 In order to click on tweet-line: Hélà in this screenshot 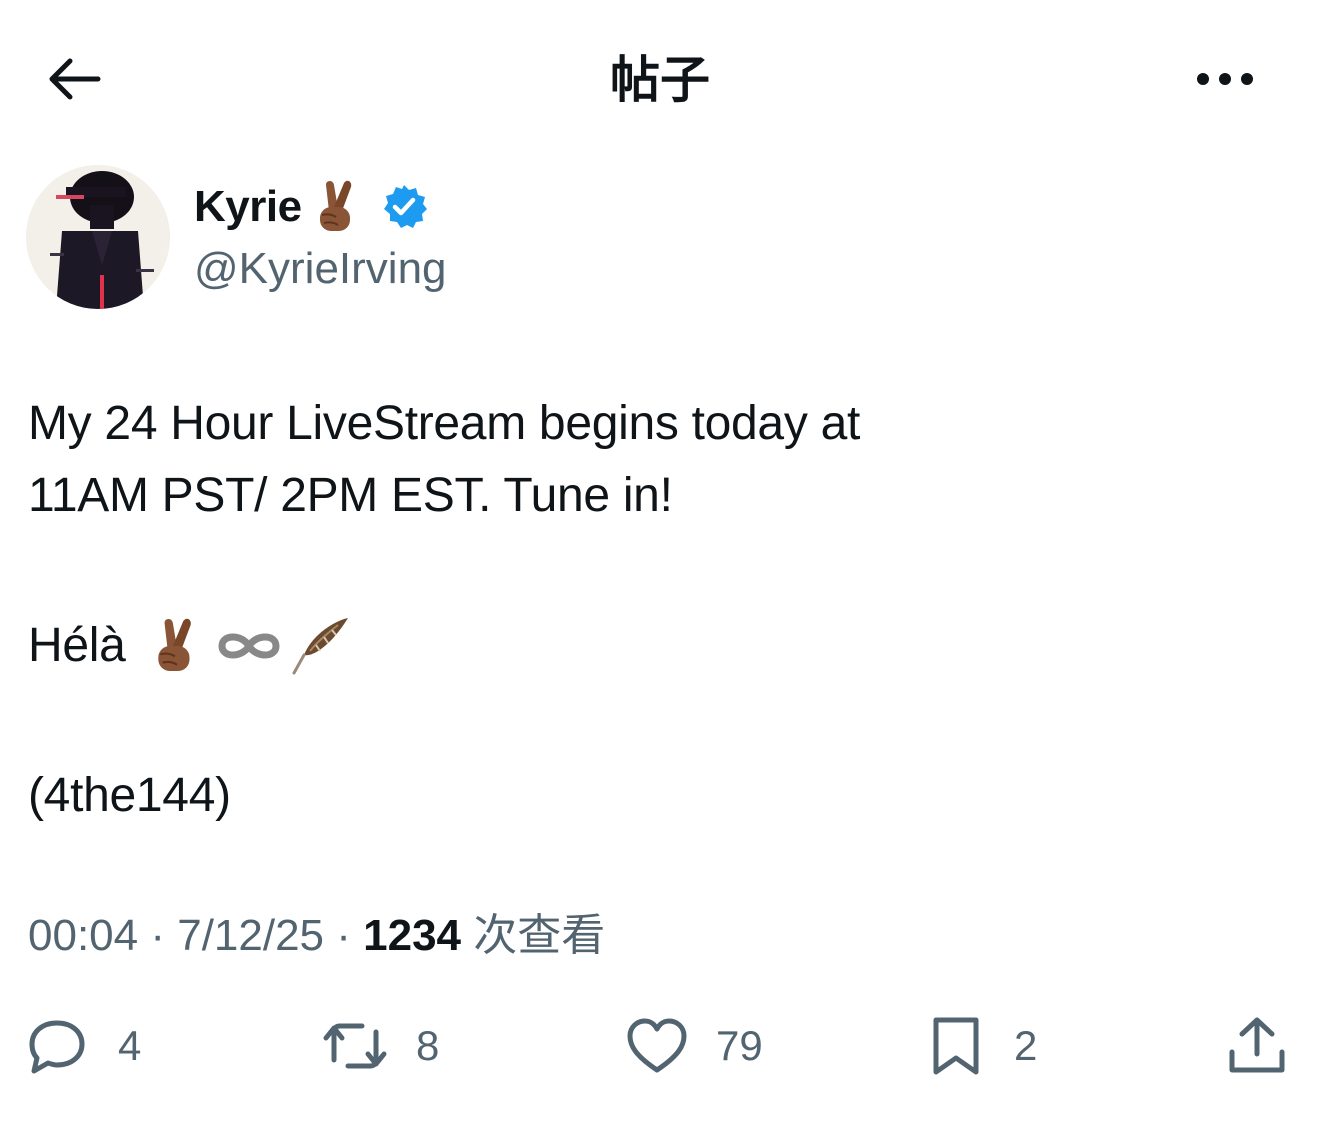, I will do `click(77, 645)`.